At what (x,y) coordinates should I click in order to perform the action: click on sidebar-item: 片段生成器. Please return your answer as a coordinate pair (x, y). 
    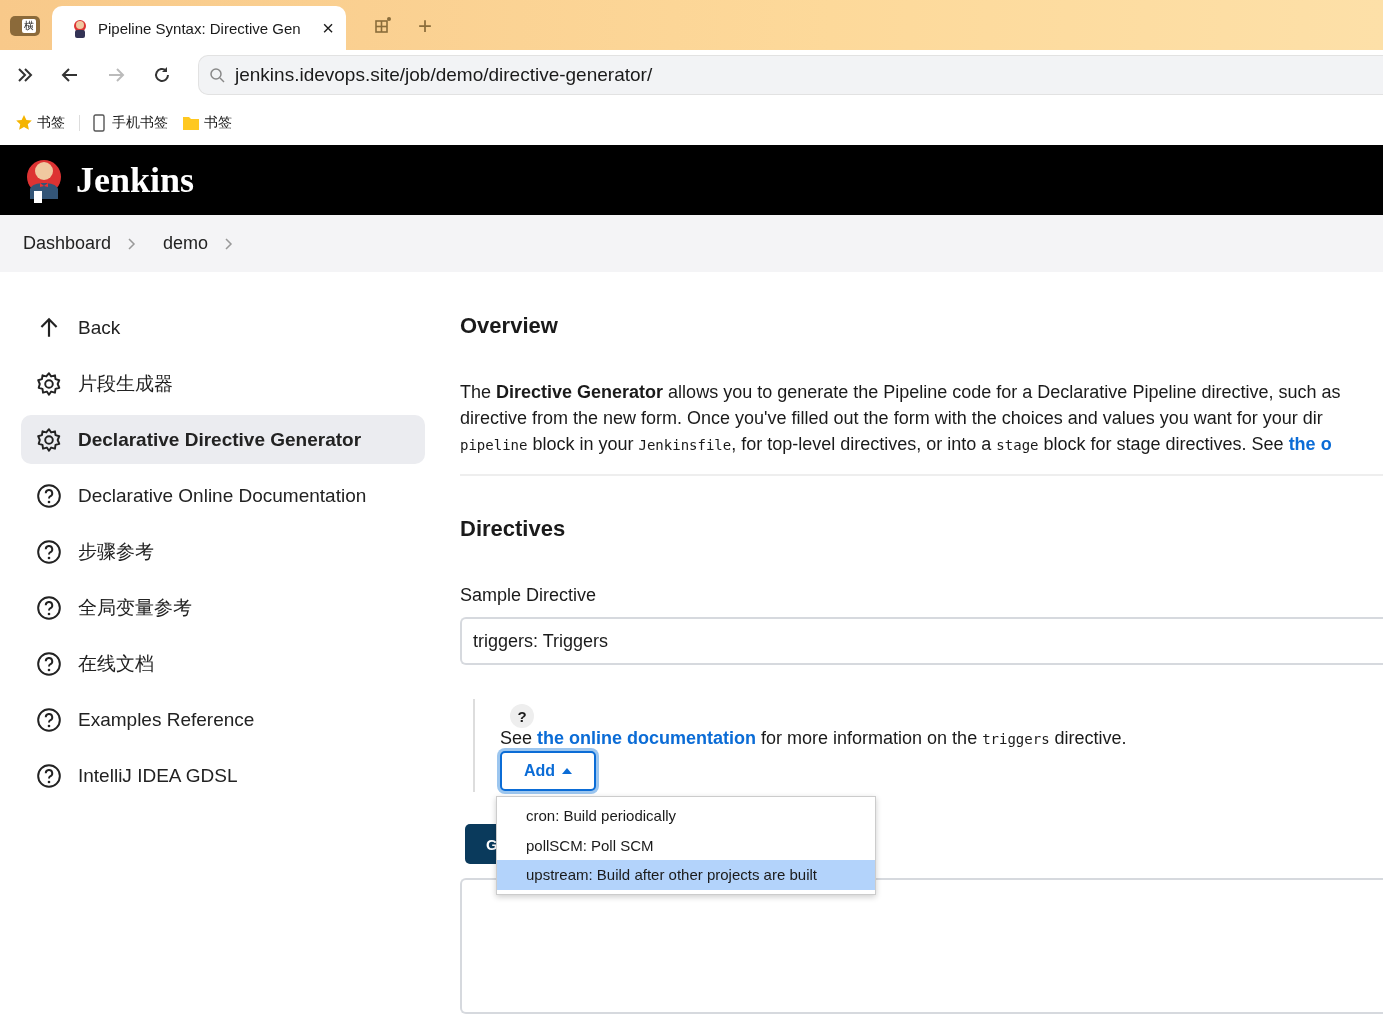
    Looking at the image, I should click on (223, 383).